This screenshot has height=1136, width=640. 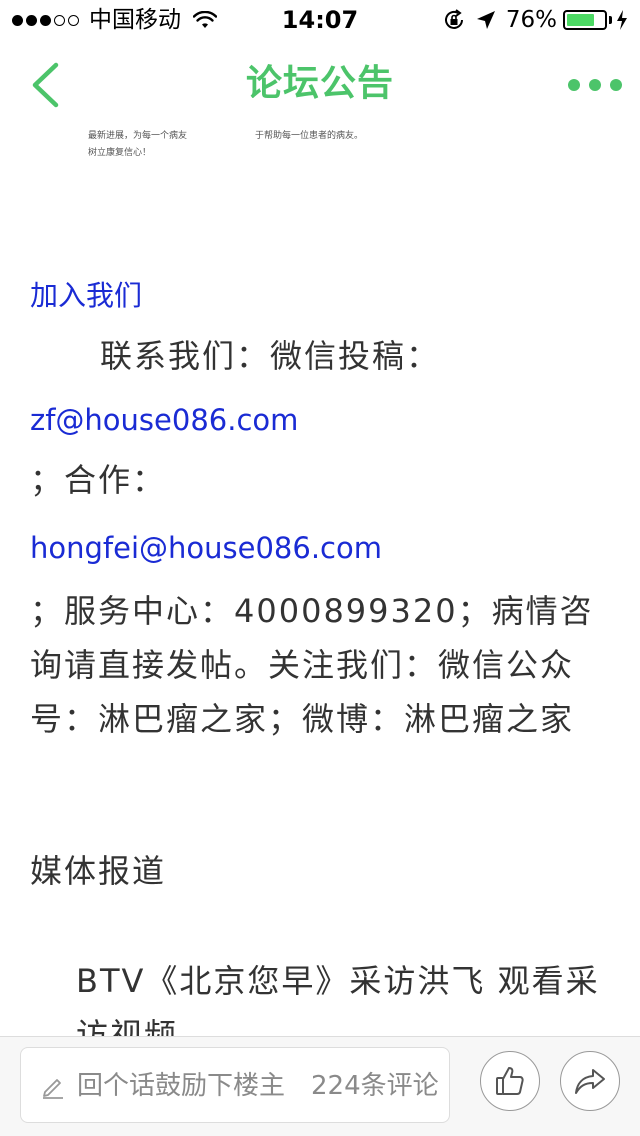 I want to click on cooperation-text: ；合作：, so click(x=98, y=480).